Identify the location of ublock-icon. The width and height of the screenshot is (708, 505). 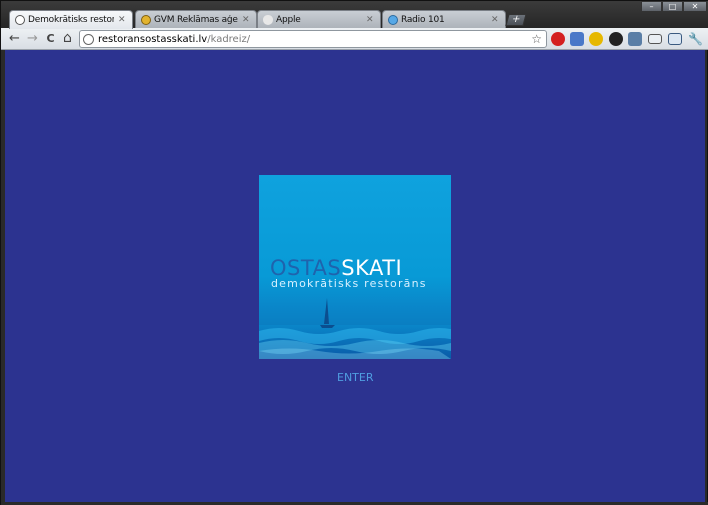
(558, 39).